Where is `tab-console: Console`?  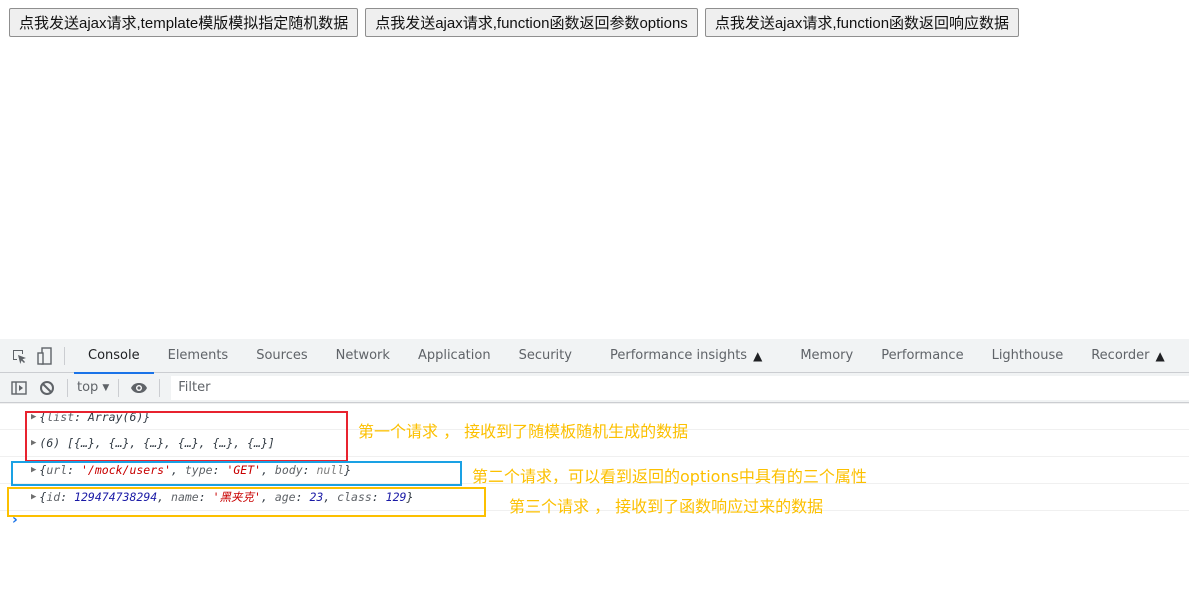 tab-console: Console is located at coordinates (114, 356).